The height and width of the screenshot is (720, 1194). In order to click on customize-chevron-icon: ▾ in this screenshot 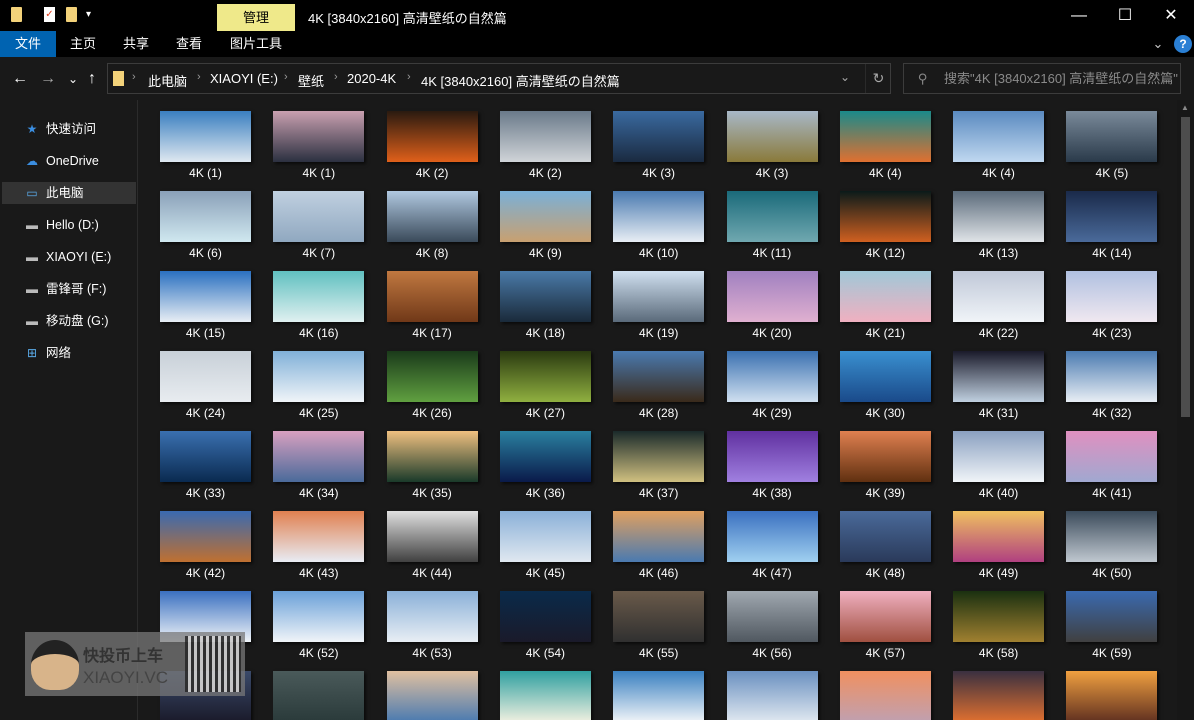, I will do `click(88, 17)`.